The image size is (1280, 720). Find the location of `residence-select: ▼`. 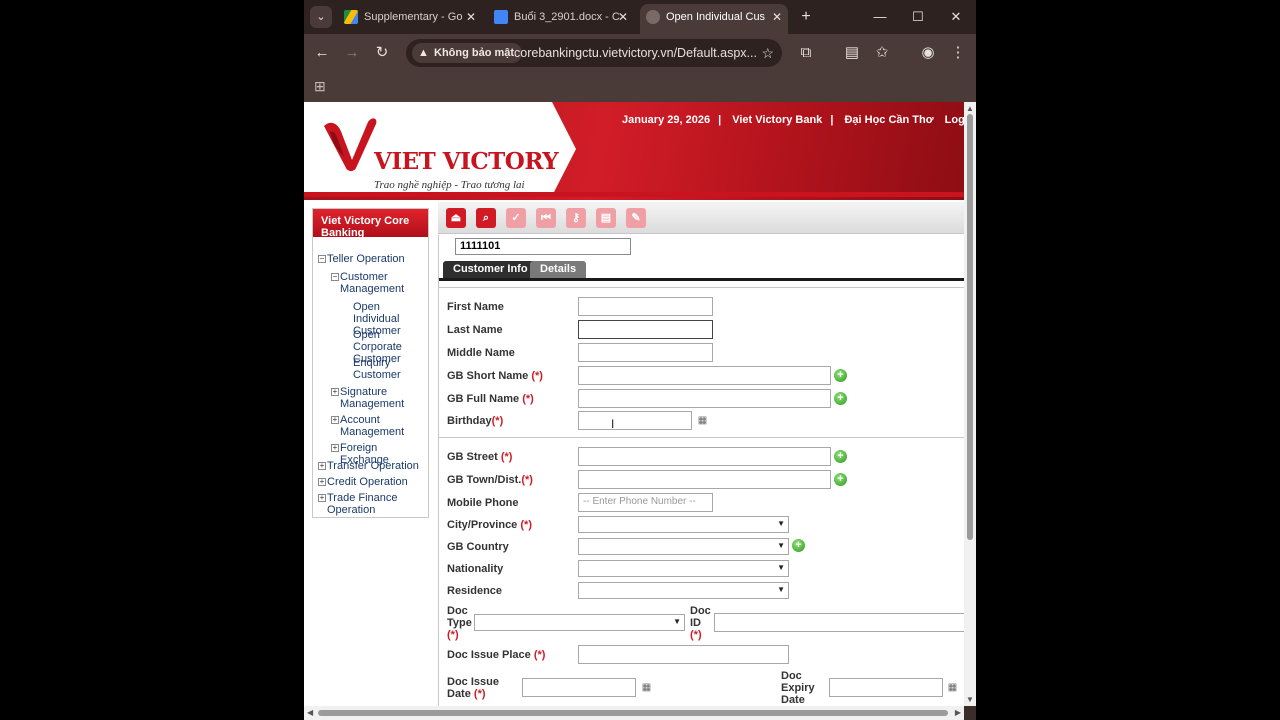

residence-select: ▼ is located at coordinates (683, 590).